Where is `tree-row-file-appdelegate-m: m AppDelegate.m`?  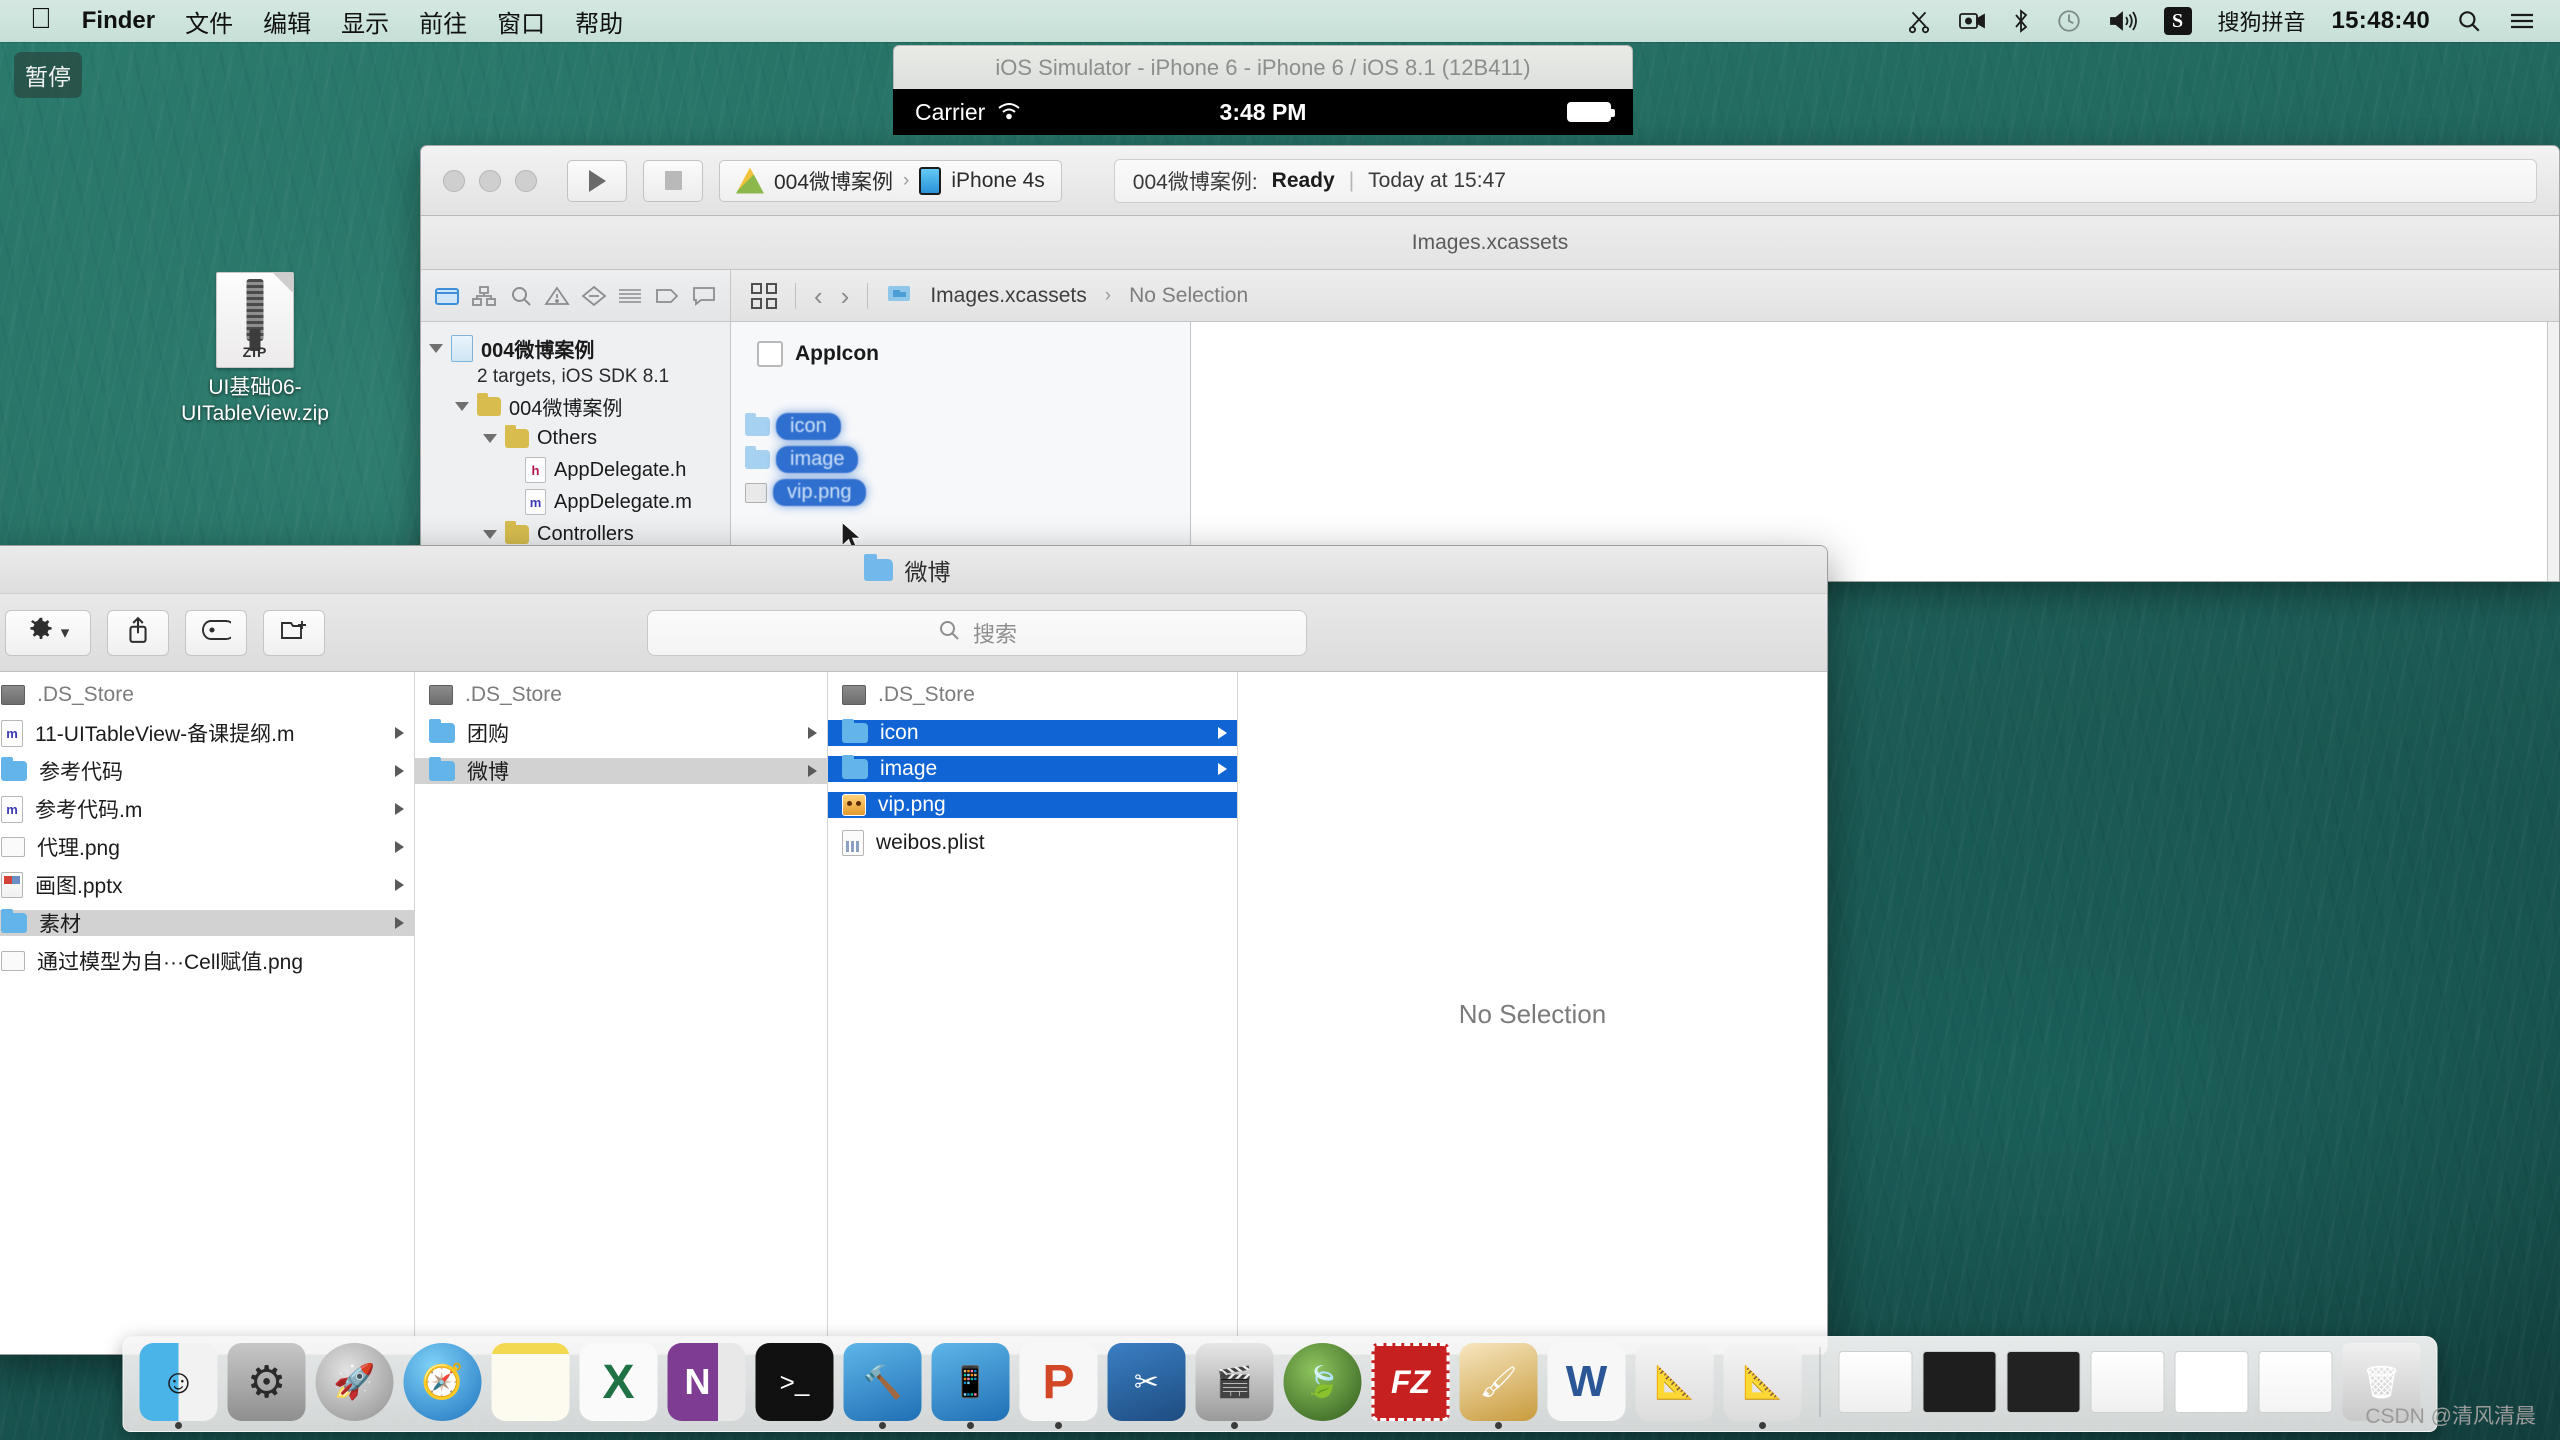
tree-row-file-appdelegate-m: m AppDelegate.m is located at coordinates (578, 502).